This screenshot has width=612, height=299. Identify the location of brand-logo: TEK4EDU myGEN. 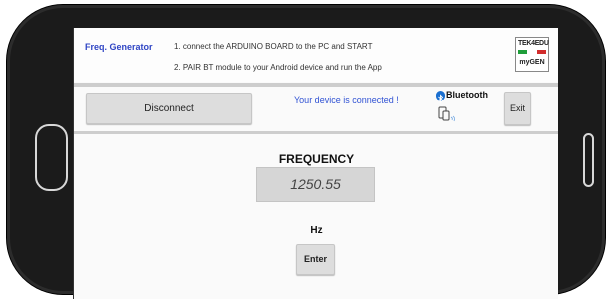
(532, 54).